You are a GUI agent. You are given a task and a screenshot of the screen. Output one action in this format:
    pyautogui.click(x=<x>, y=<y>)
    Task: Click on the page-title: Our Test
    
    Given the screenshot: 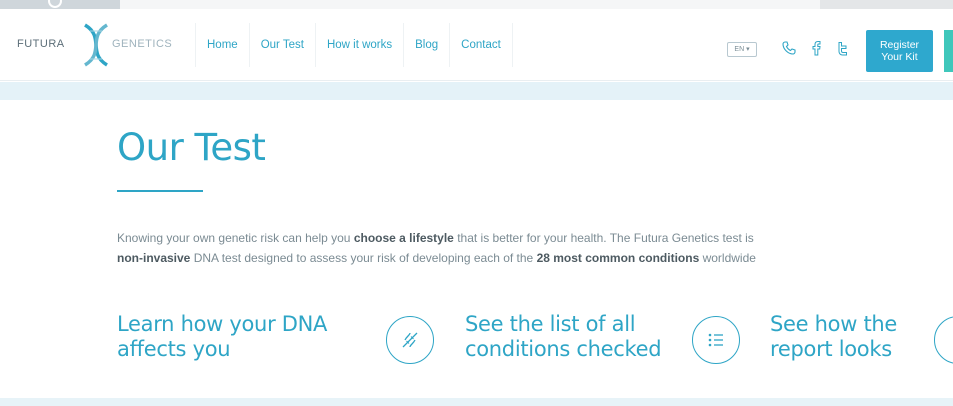 What is the action you would take?
    pyautogui.click(x=191, y=147)
    